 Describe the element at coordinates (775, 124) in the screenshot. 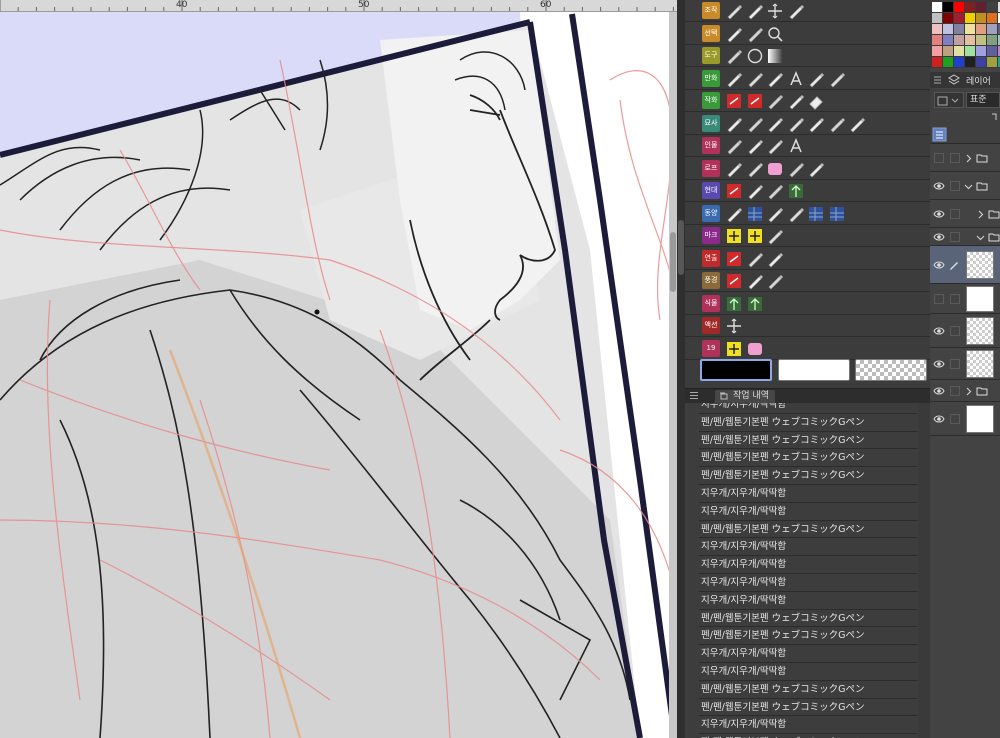

I see `marker-icon` at that location.